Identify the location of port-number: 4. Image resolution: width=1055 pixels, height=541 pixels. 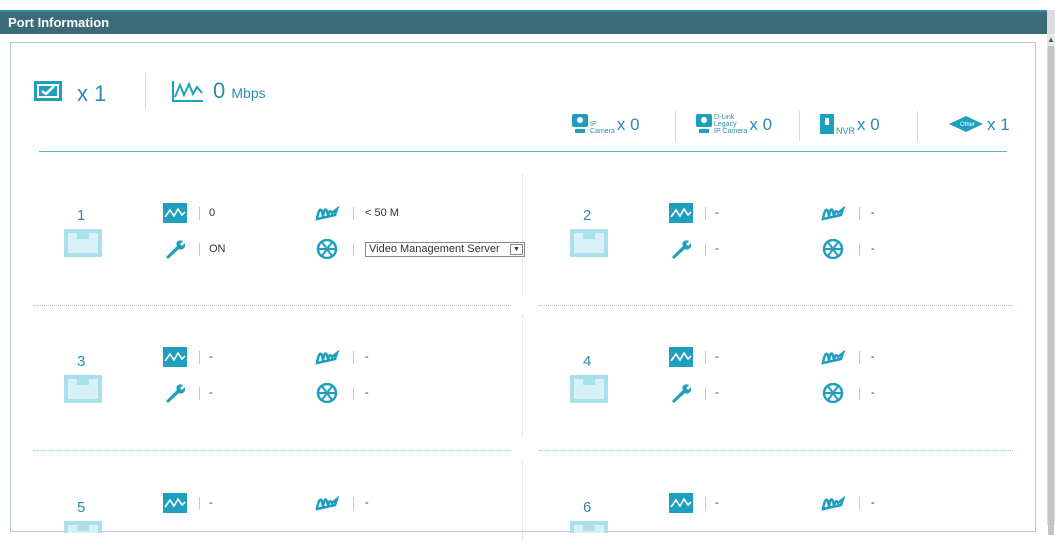
(587, 361).